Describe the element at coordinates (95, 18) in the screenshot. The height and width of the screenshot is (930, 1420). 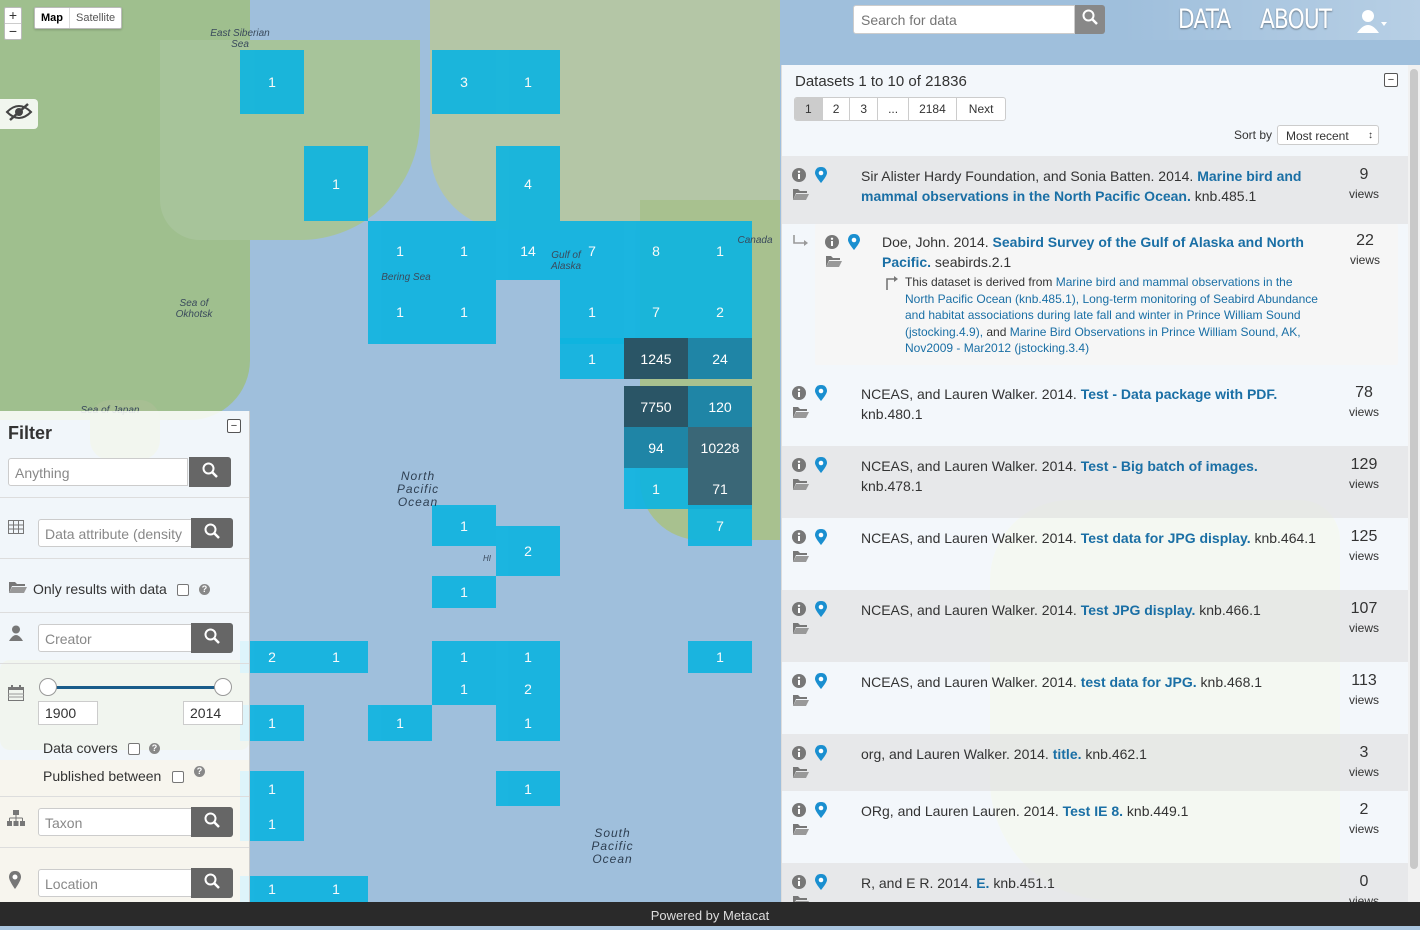
I see `map-type-satellite-button: Satellite` at that location.